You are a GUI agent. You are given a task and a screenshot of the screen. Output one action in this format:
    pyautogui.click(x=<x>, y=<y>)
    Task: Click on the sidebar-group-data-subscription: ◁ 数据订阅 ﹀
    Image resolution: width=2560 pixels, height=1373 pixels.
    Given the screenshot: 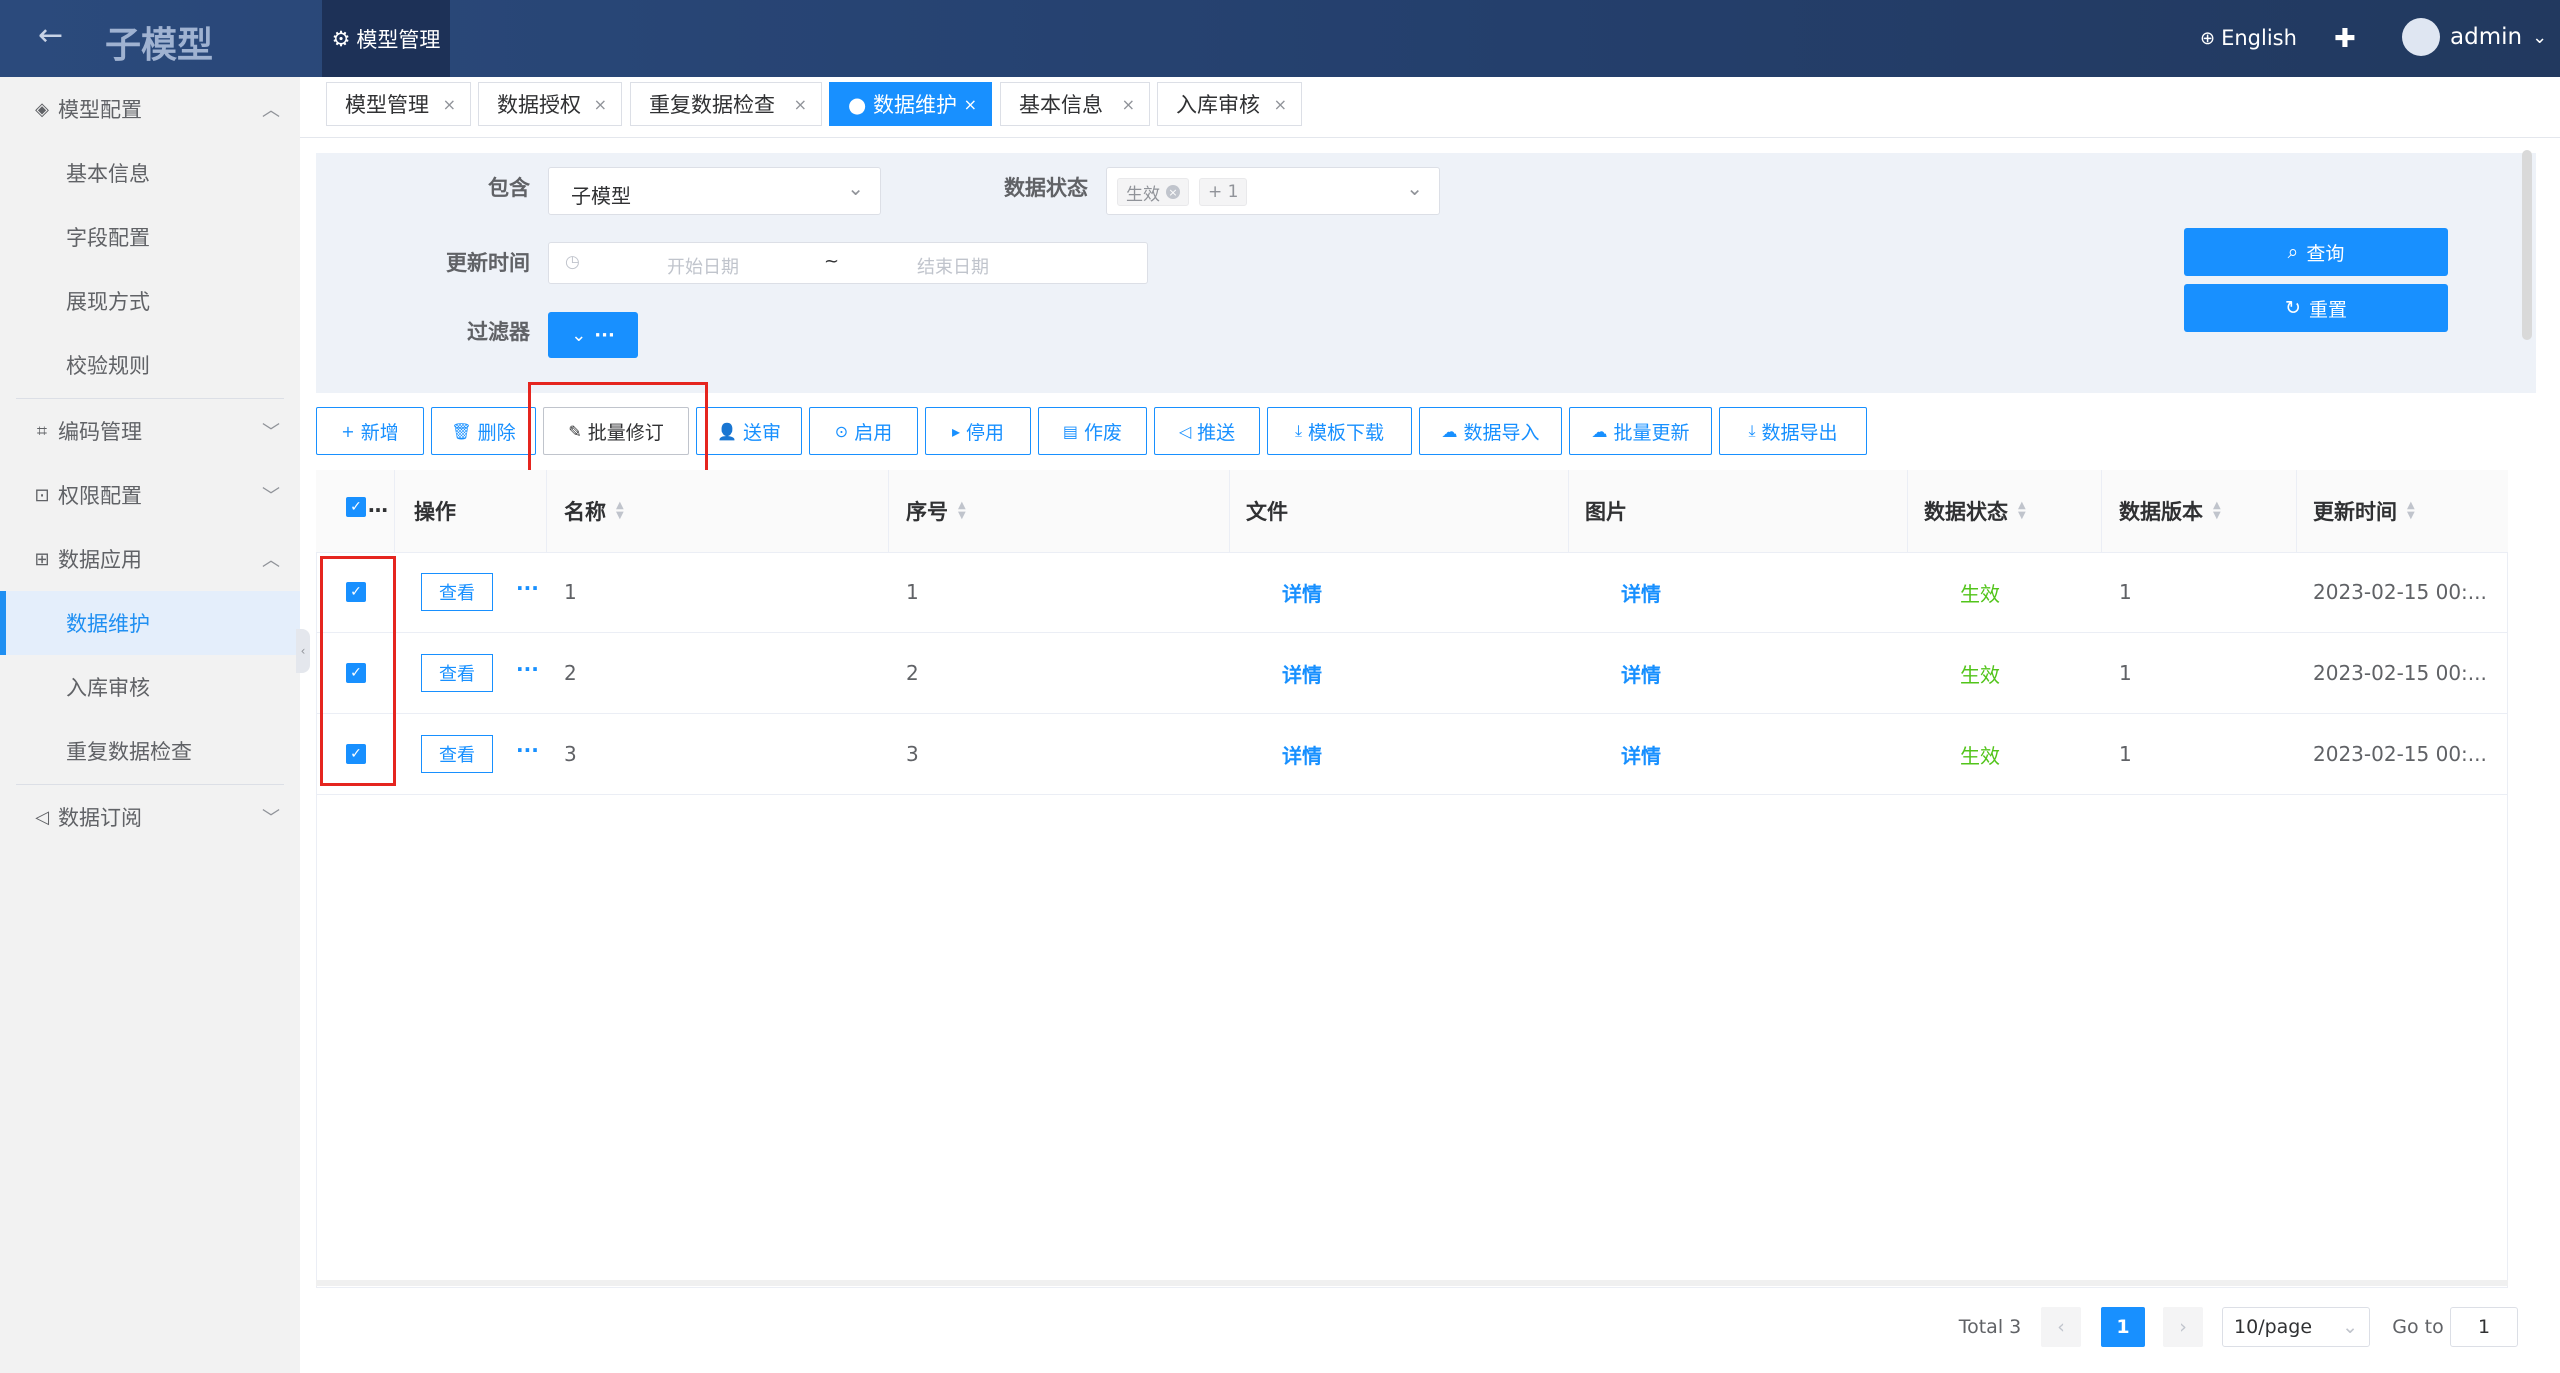 What is the action you would take?
    pyautogui.click(x=150, y=817)
    